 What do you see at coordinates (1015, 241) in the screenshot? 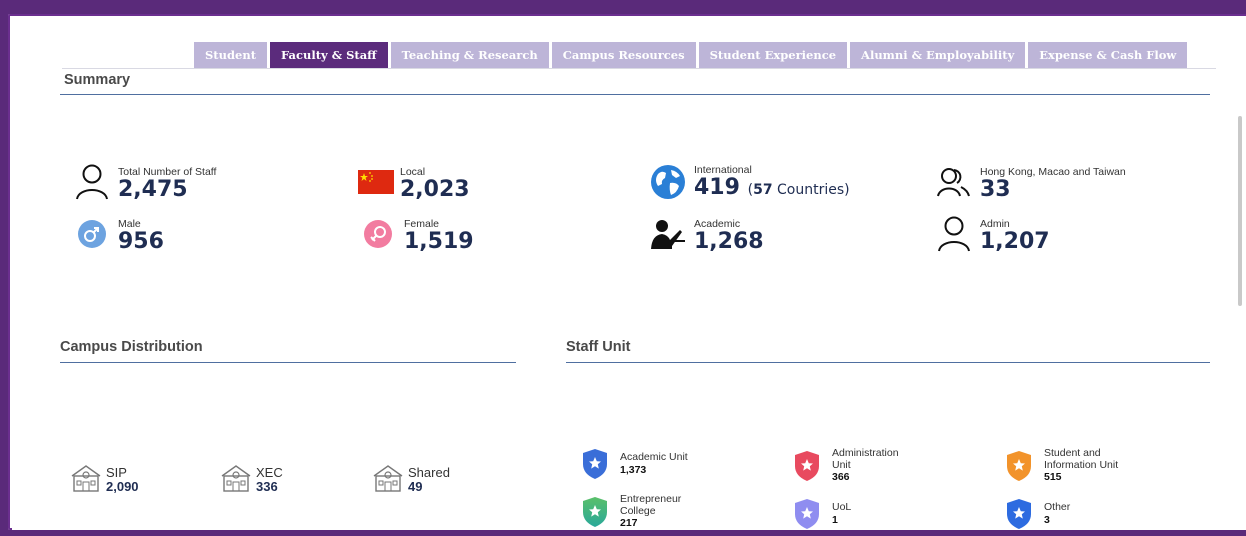
I see `stat-value: 1,207` at bounding box center [1015, 241].